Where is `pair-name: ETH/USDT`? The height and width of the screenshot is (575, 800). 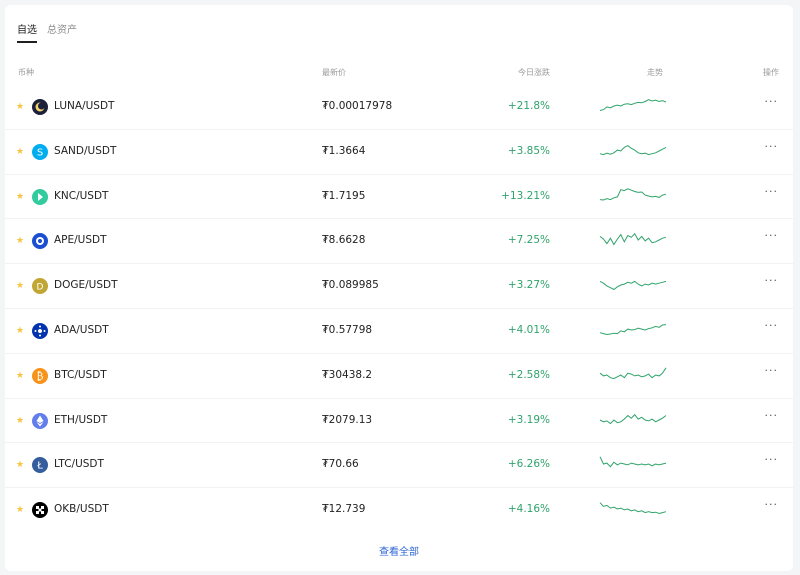
pair-name: ETH/USDT is located at coordinates (80, 420).